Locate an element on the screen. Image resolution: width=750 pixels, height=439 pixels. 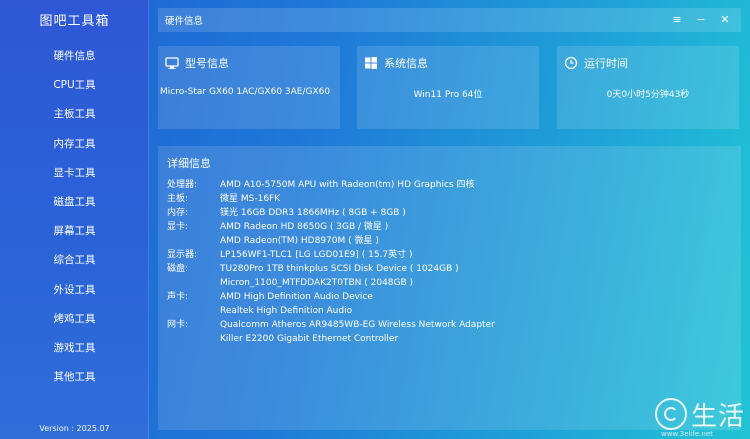
detail-row-audio: 声卡: AMD High Definition Audio Device is located at coordinates (447, 297).